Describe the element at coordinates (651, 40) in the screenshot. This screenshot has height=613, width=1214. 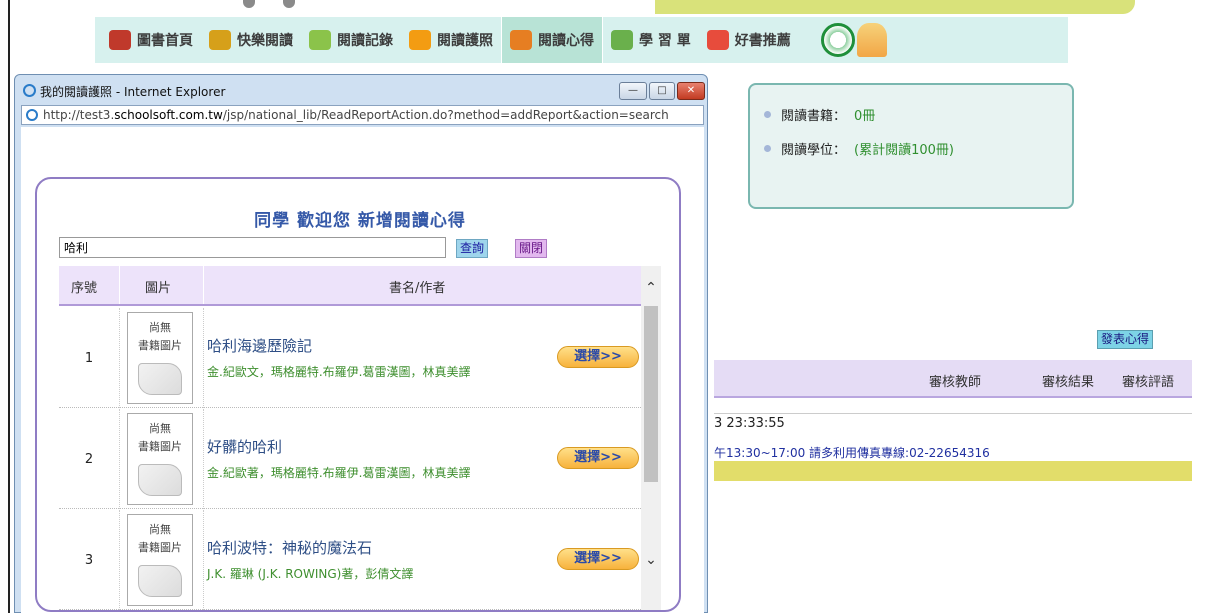
I see `nav-item-worksheet: 學 習 單` at that location.